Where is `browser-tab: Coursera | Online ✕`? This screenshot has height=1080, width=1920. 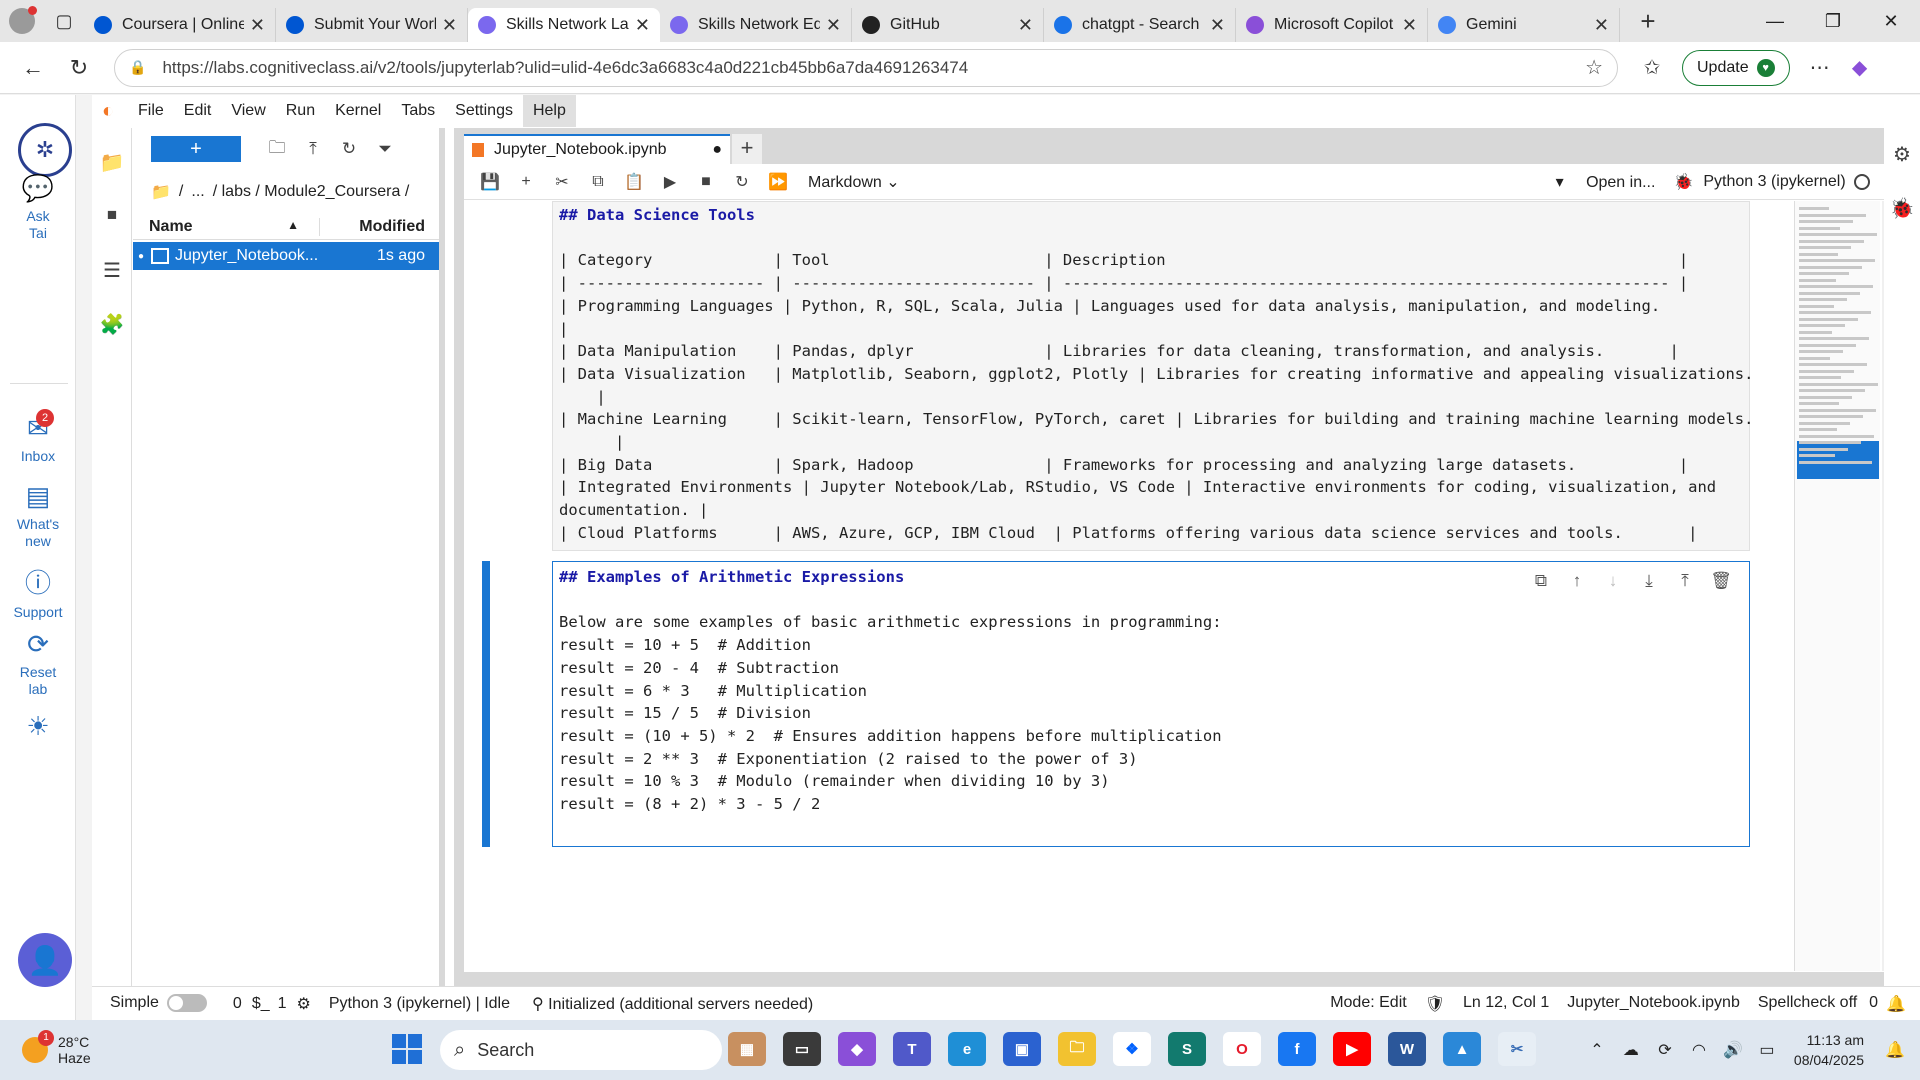
browser-tab: Coursera | Online ✕ is located at coordinates (180, 25).